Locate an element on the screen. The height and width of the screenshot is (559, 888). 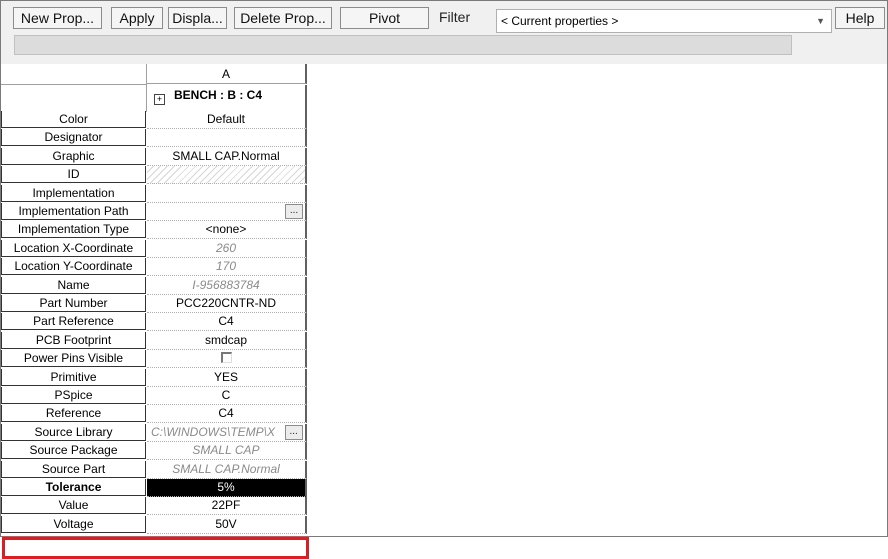
property-value-text: I-956883784 is located at coordinates (226, 284).